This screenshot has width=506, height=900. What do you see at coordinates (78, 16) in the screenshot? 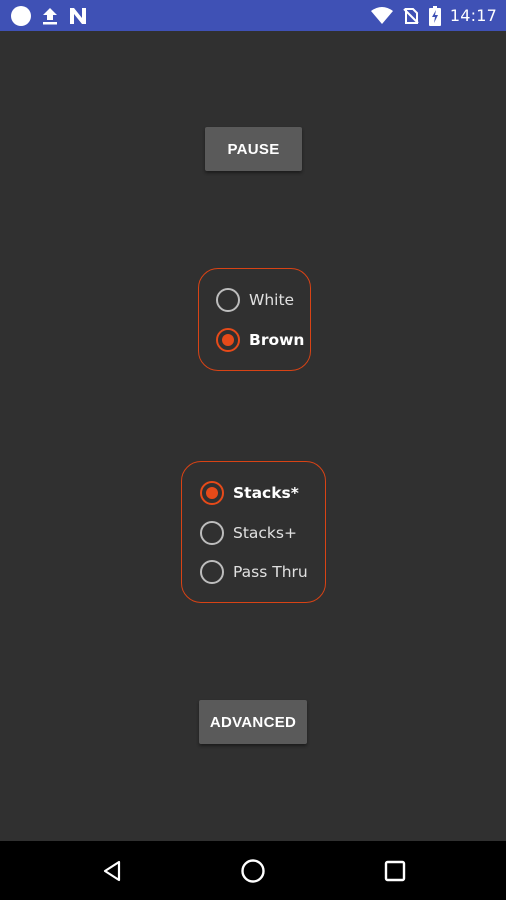
I see `n-notification-icon` at bounding box center [78, 16].